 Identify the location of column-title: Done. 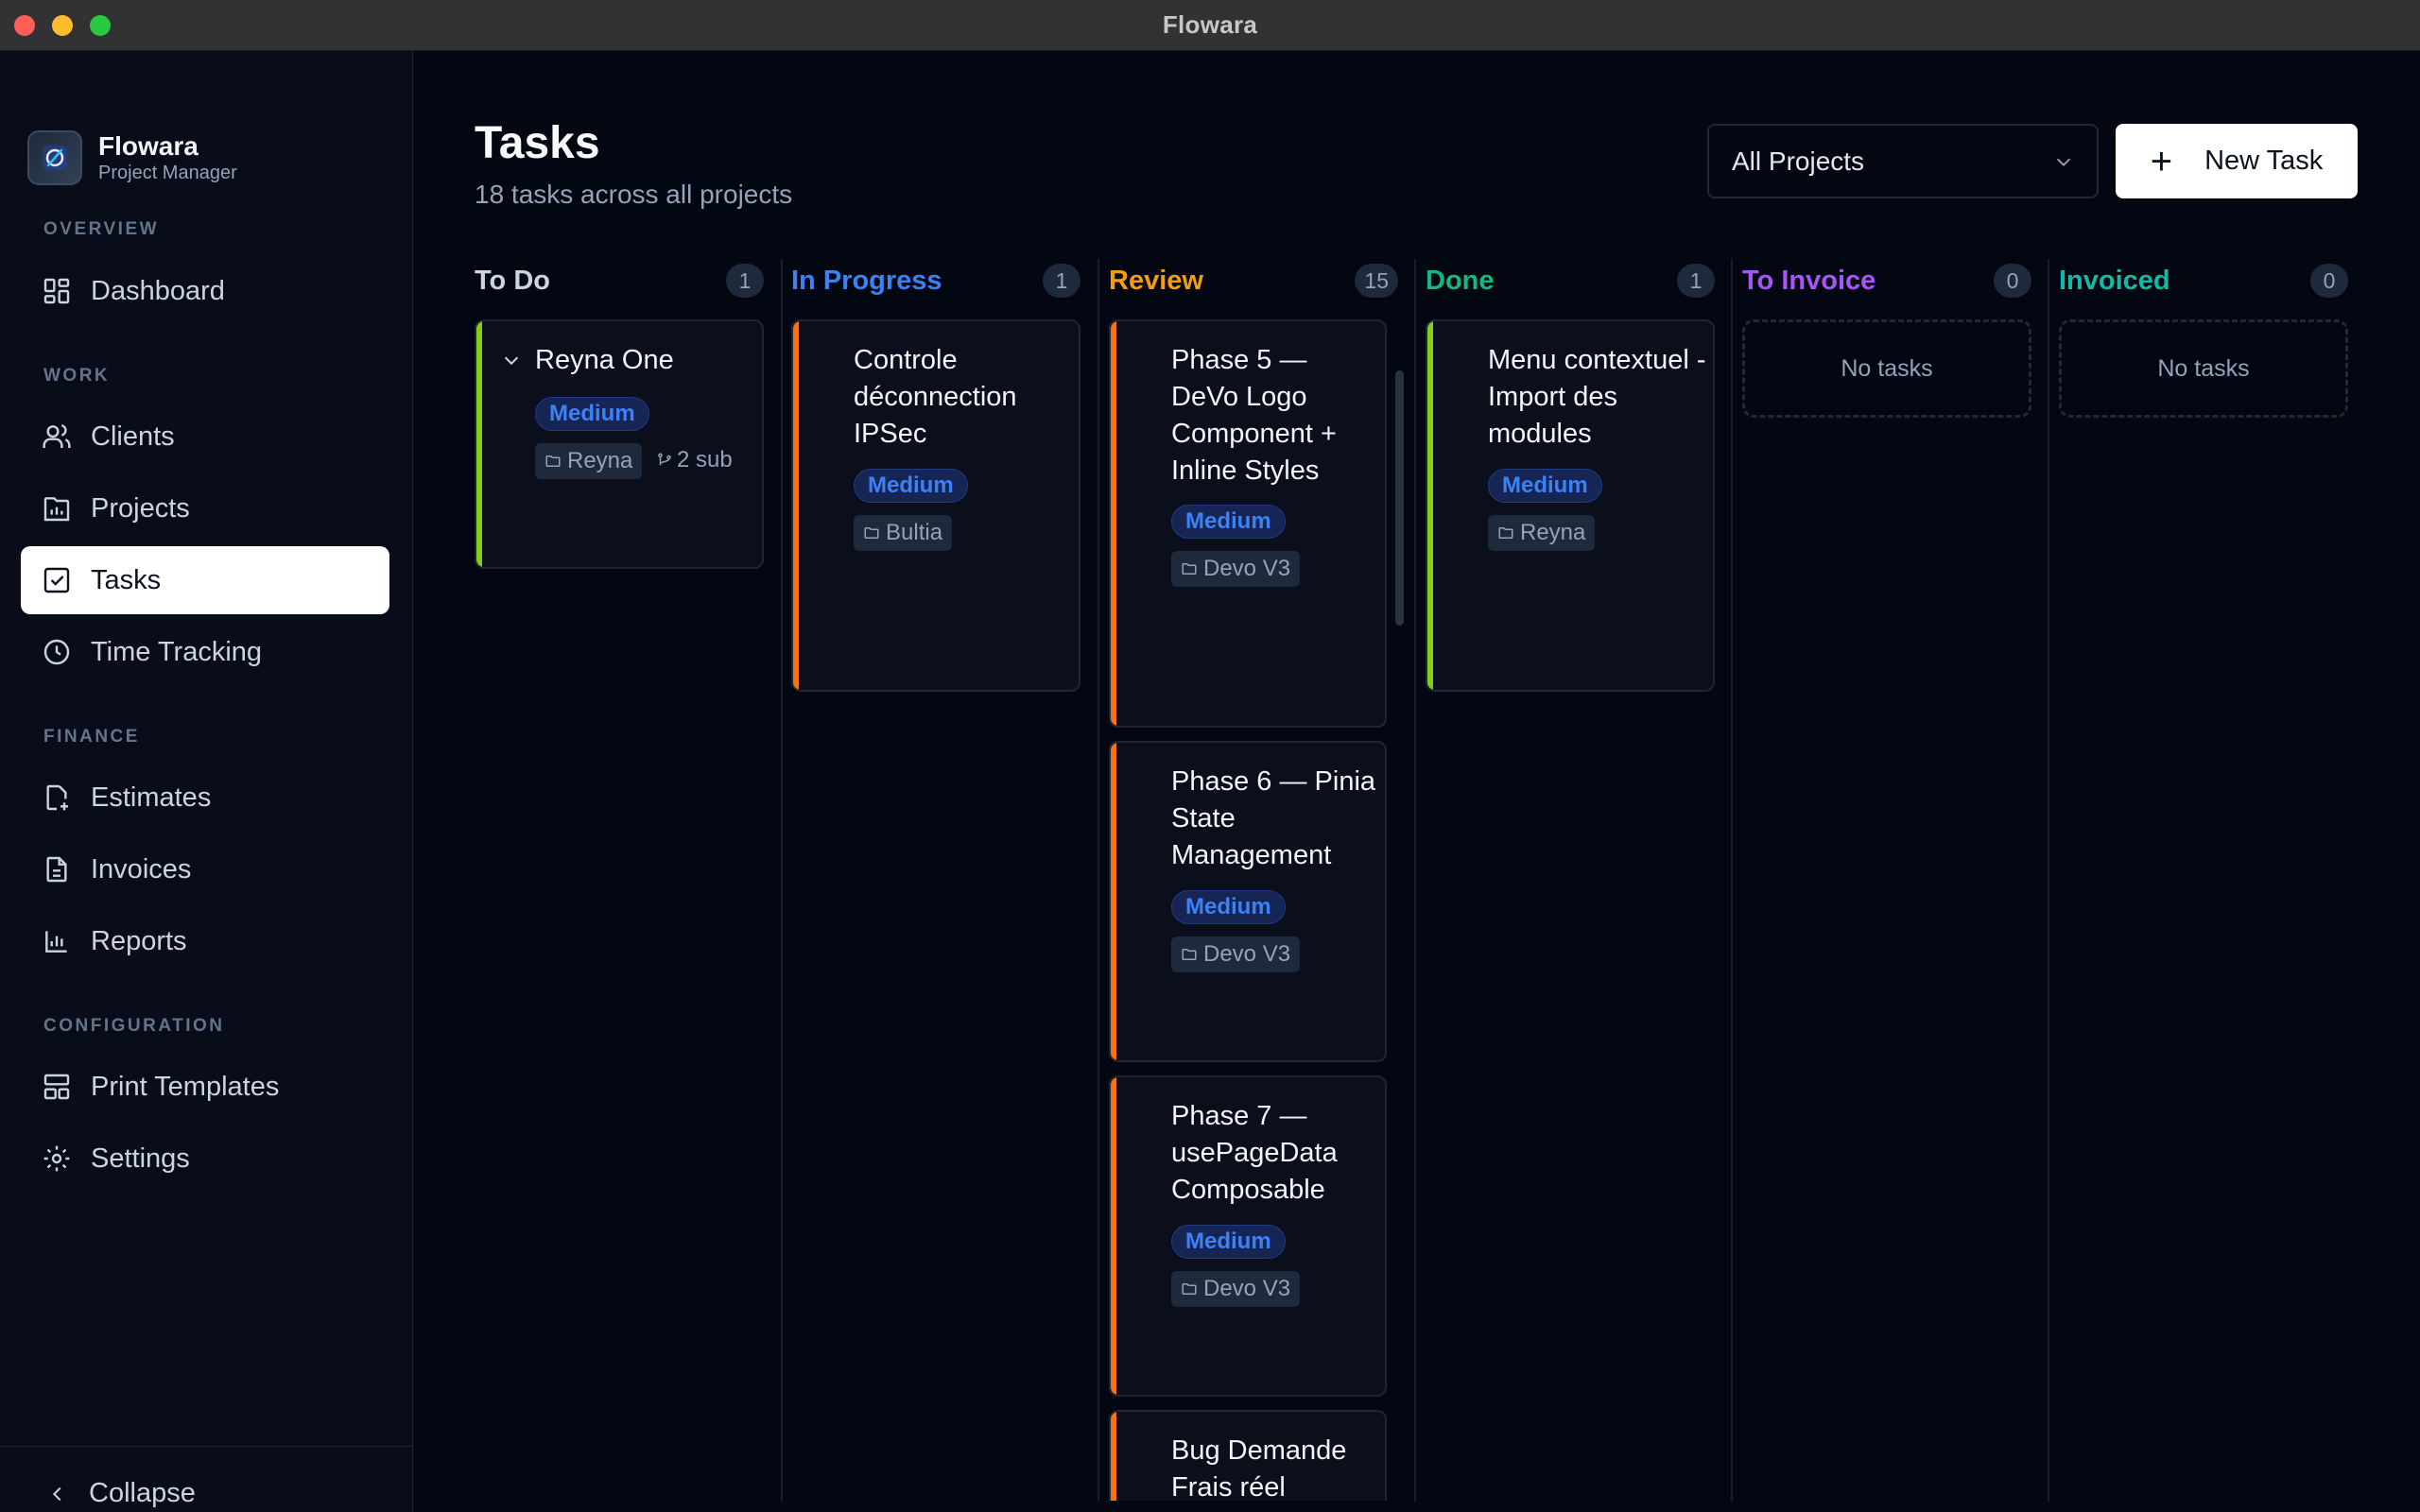
(1460, 280).